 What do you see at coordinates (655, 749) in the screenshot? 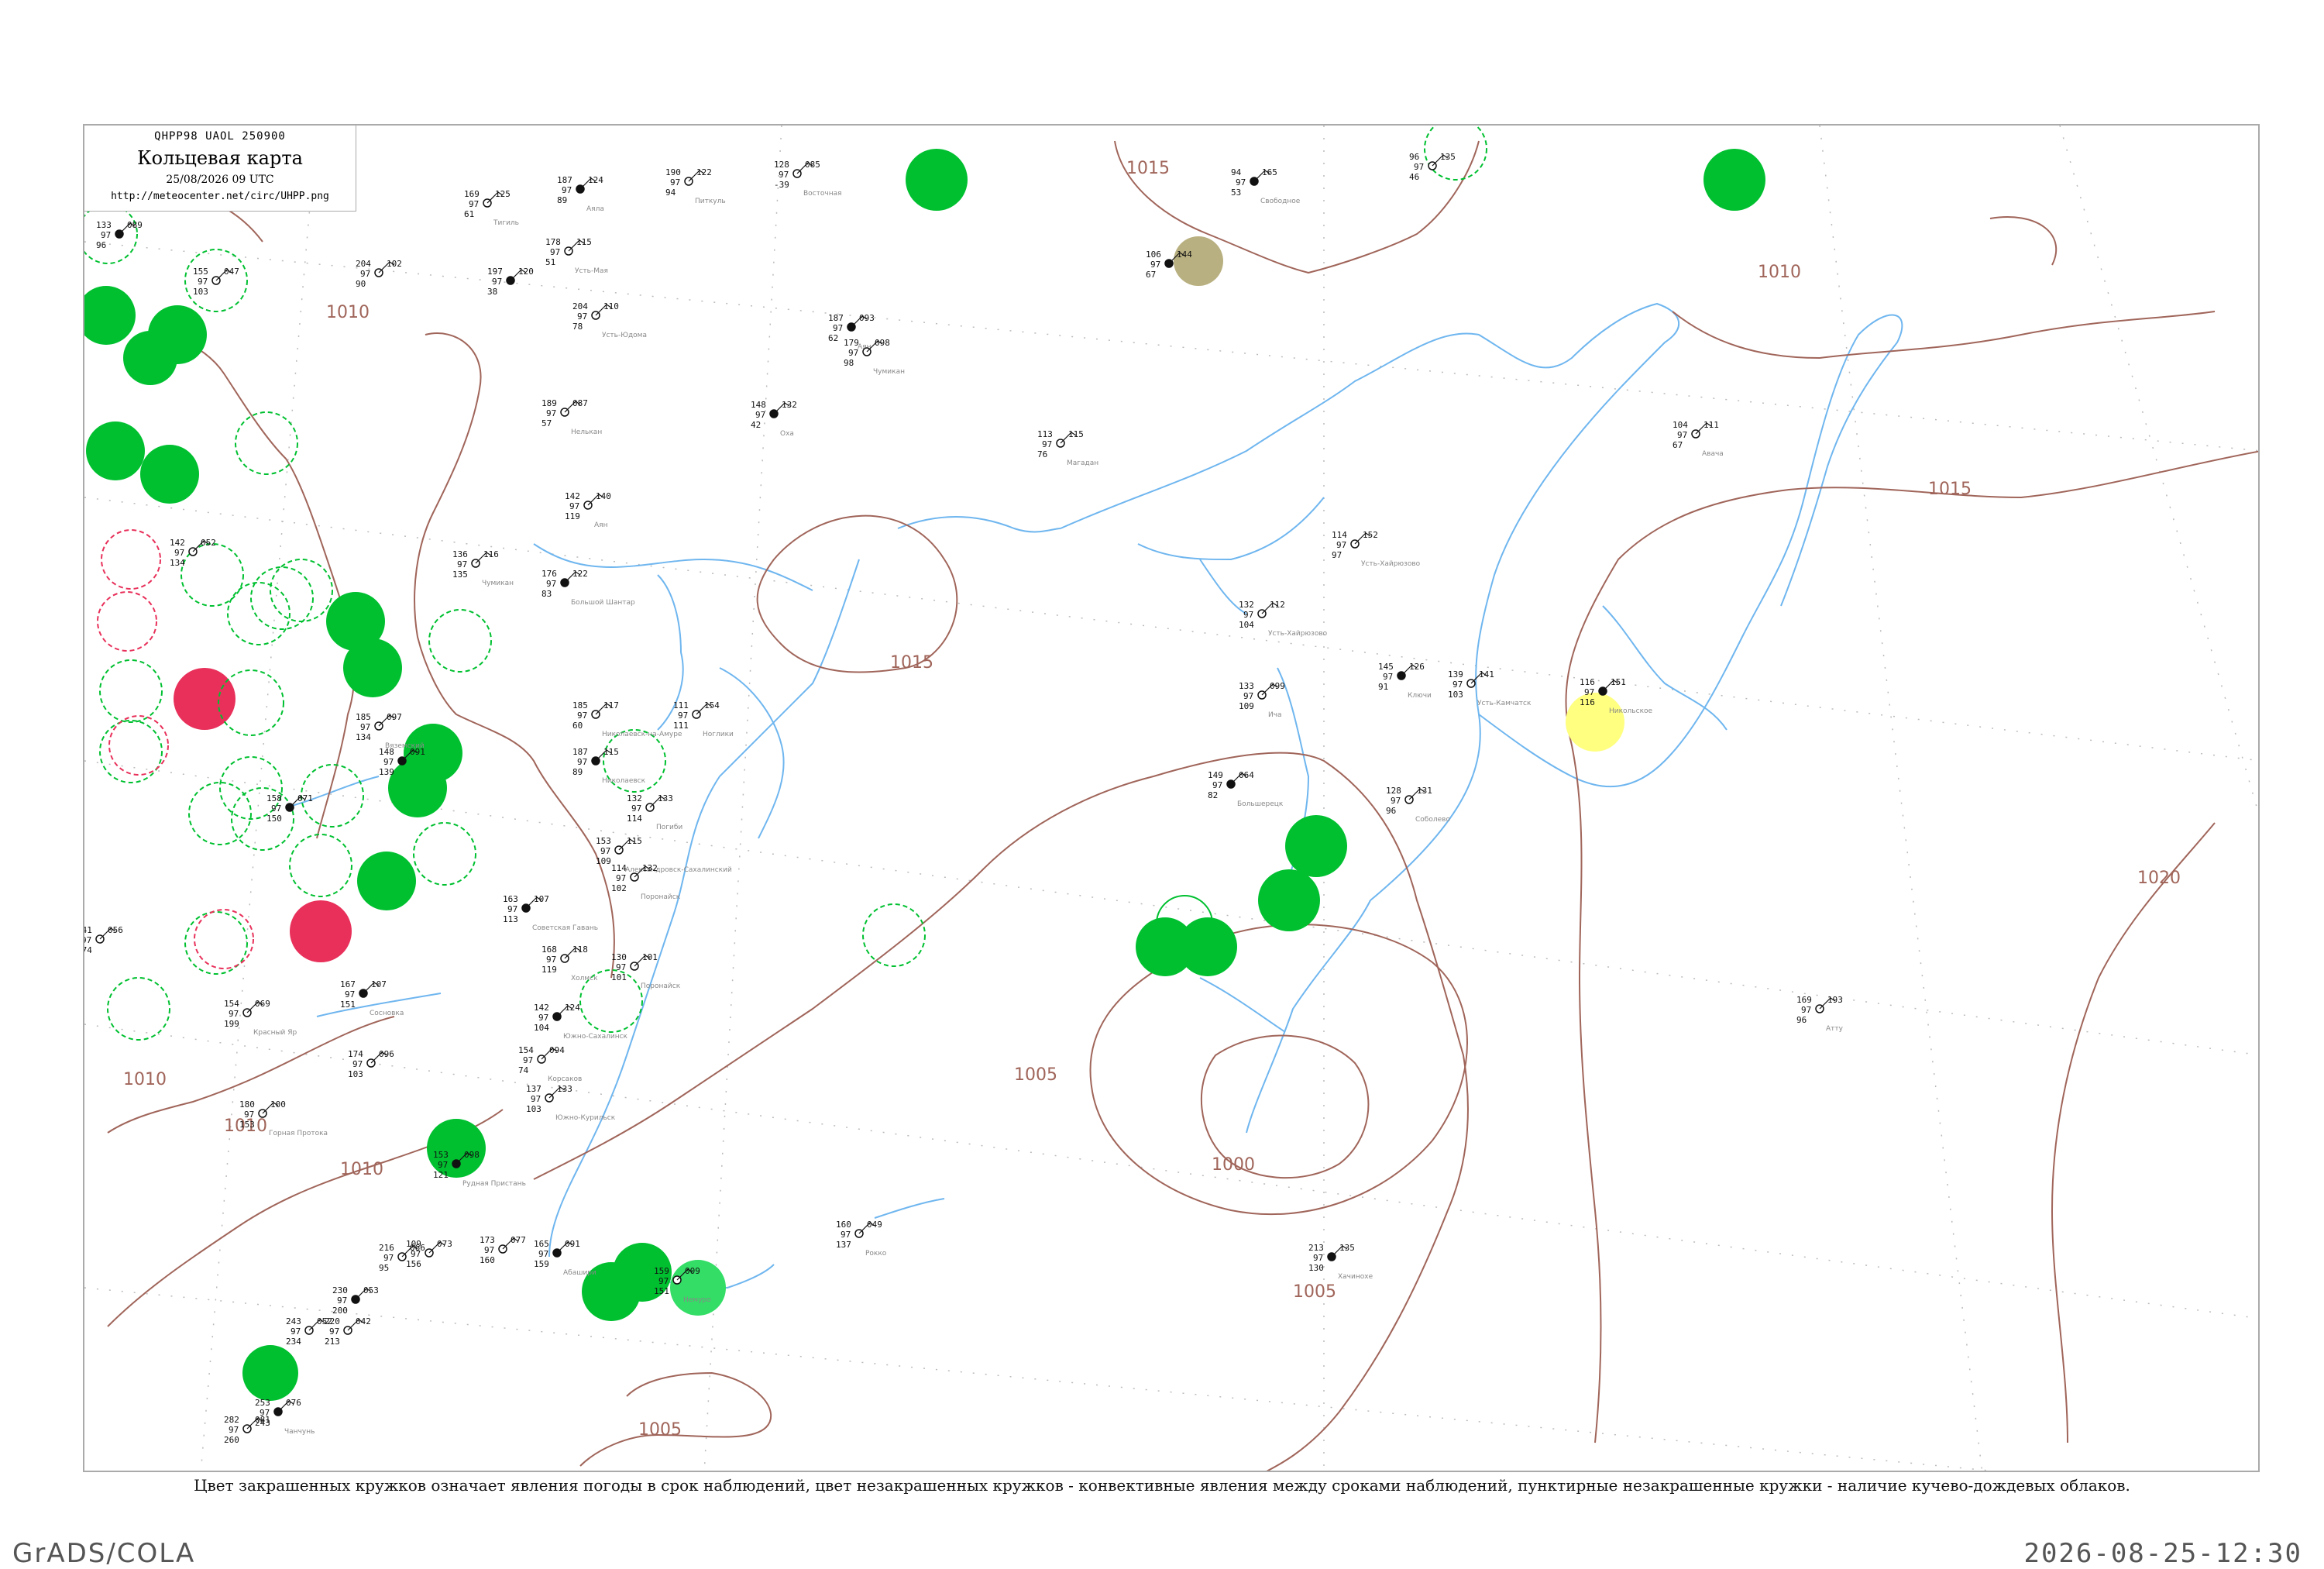
I see `convective-circles` at bounding box center [655, 749].